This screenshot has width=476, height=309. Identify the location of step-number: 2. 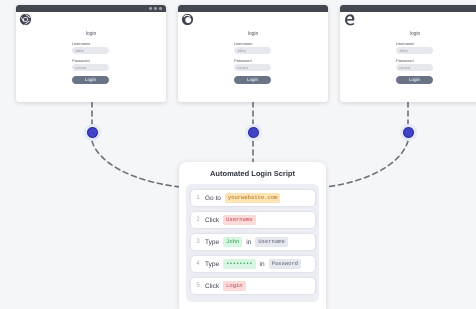
(198, 220).